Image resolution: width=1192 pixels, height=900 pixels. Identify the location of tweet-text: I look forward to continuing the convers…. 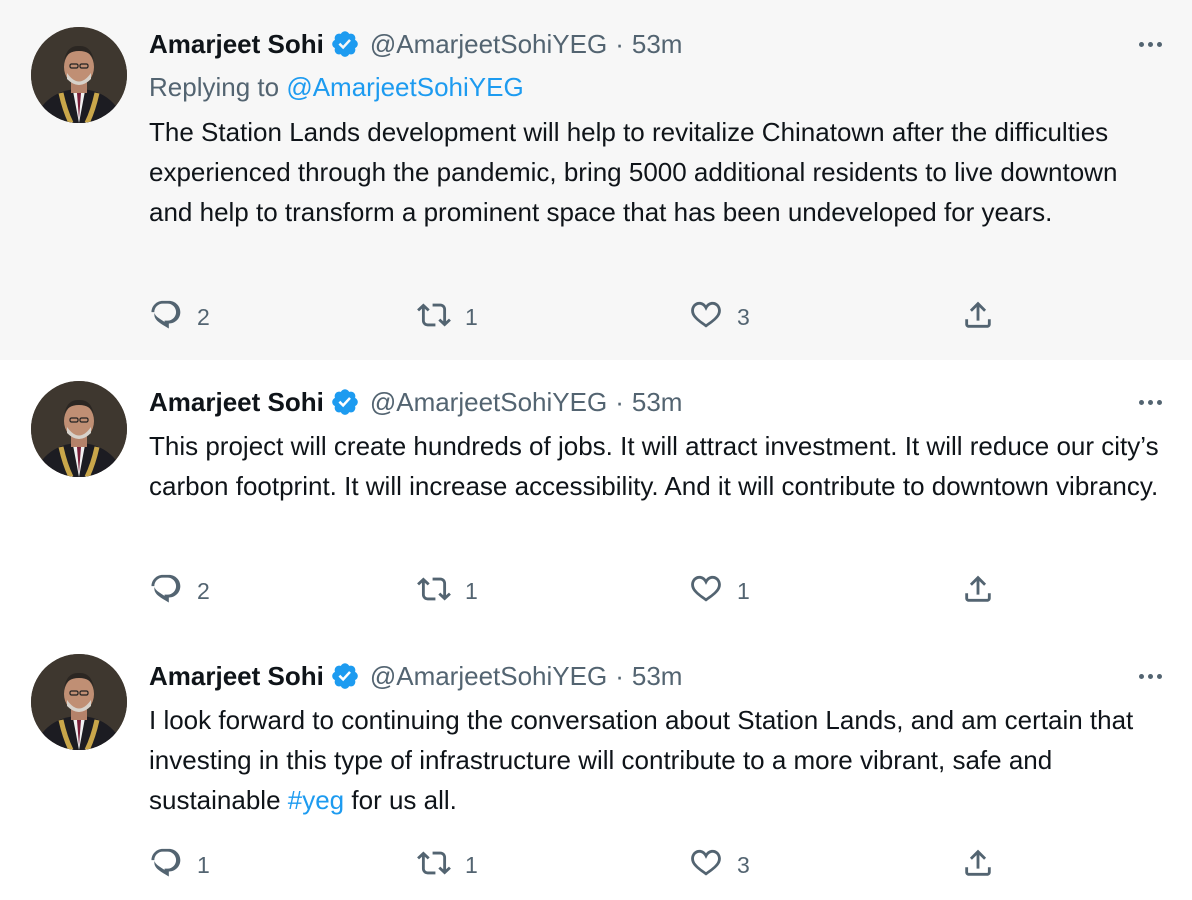
(654, 760).